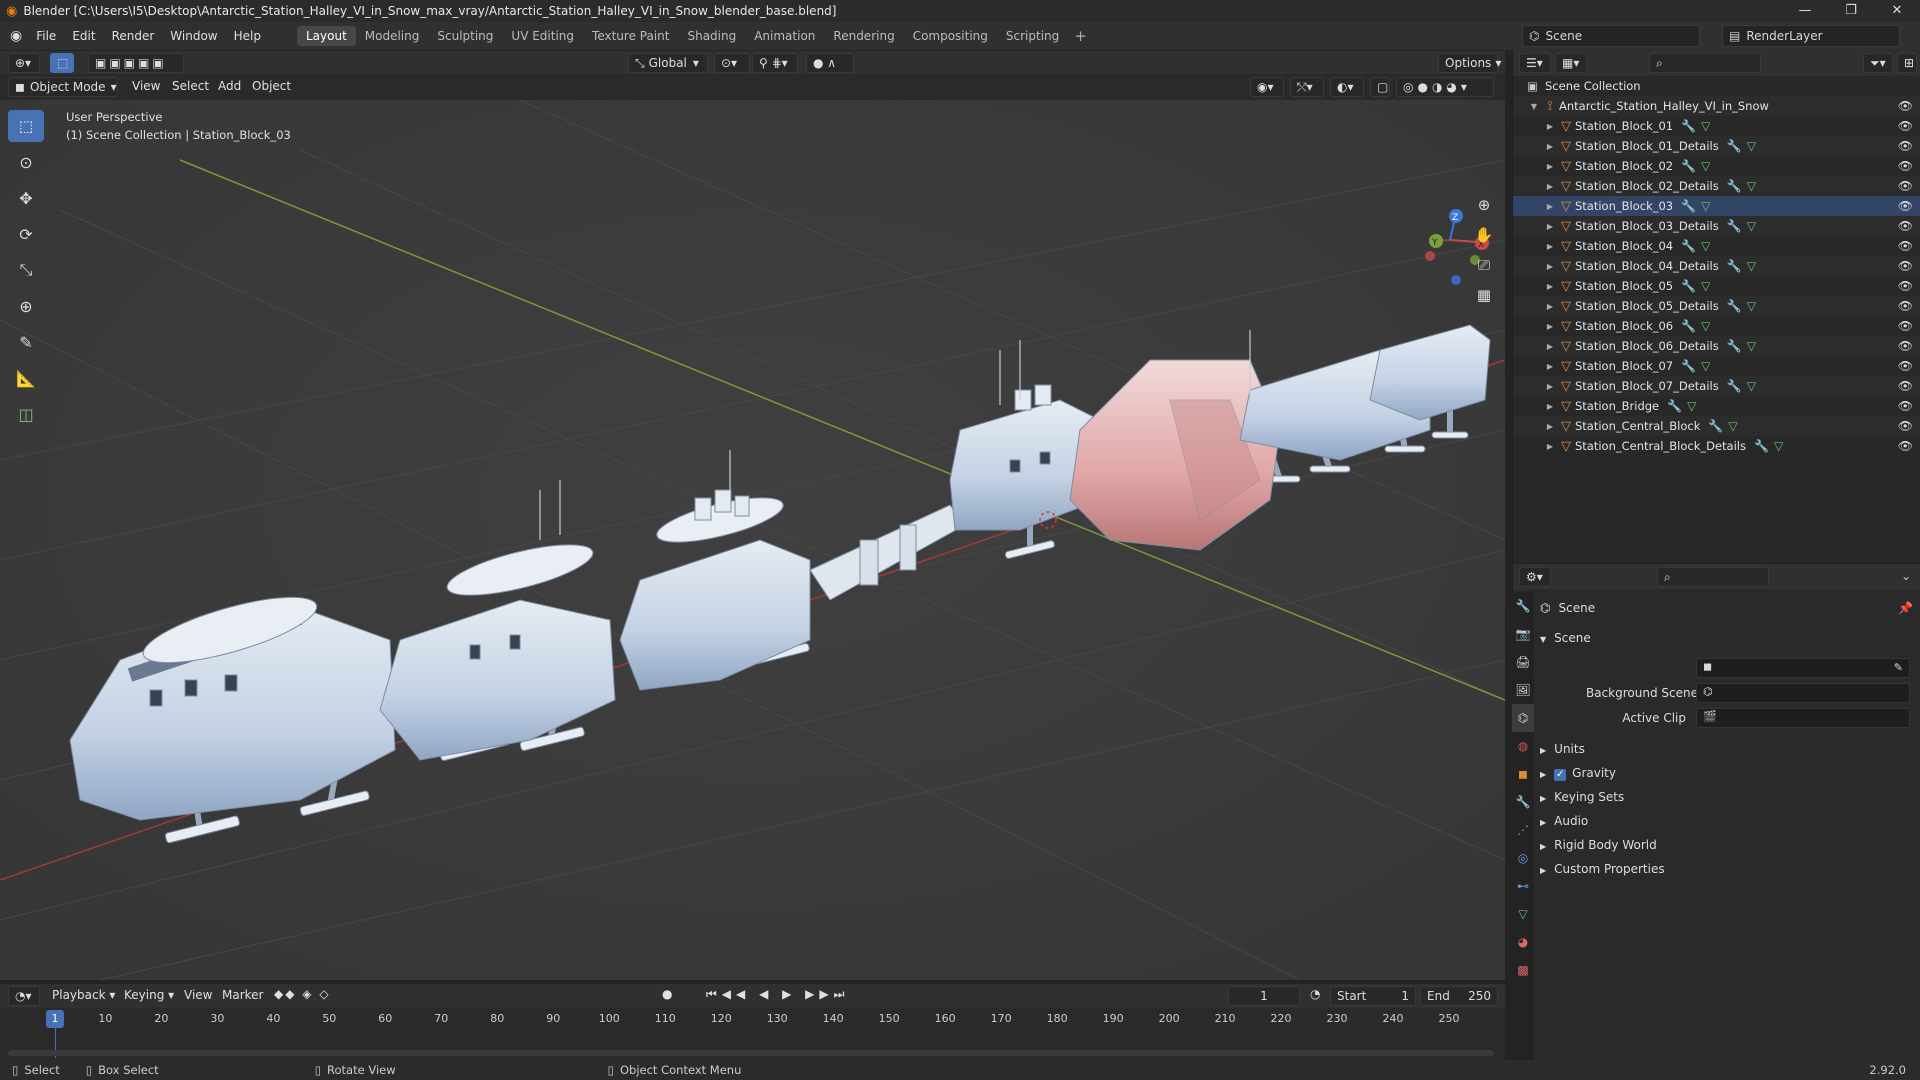  Describe the element at coordinates (62, 63) in the screenshot. I see `select-mode-button: ⬚` at that location.